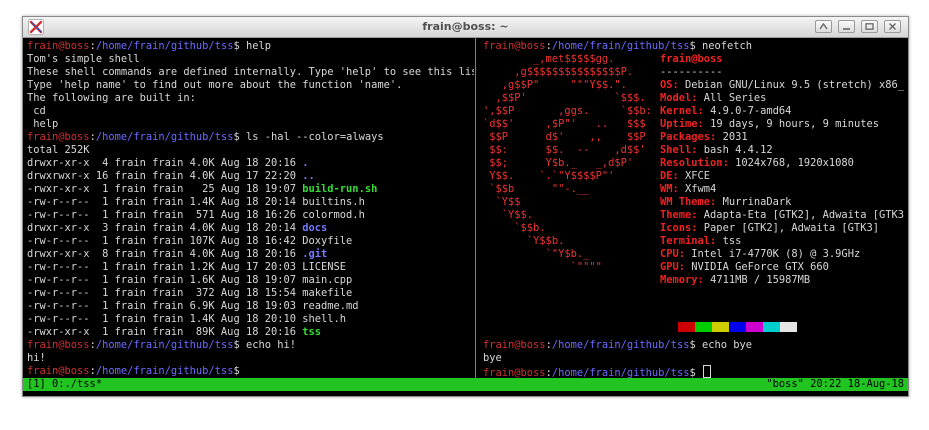 This screenshot has height=430, width=929. What do you see at coordinates (83, 59) in the screenshot?
I see `output-line: Tom's simple shell` at bounding box center [83, 59].